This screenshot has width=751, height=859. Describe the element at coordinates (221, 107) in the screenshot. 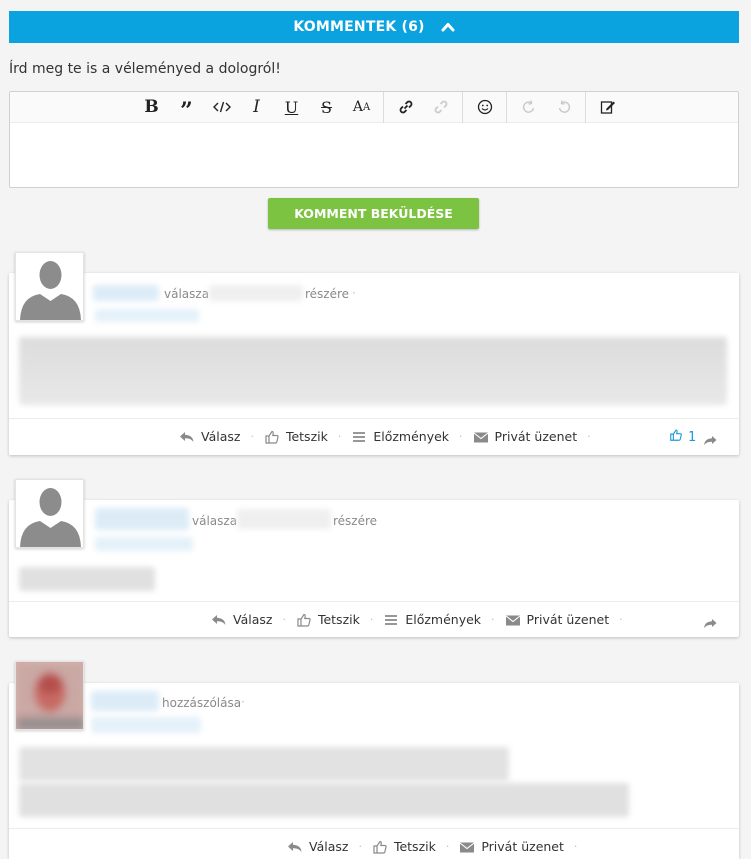

I see `code-icon` at that location.